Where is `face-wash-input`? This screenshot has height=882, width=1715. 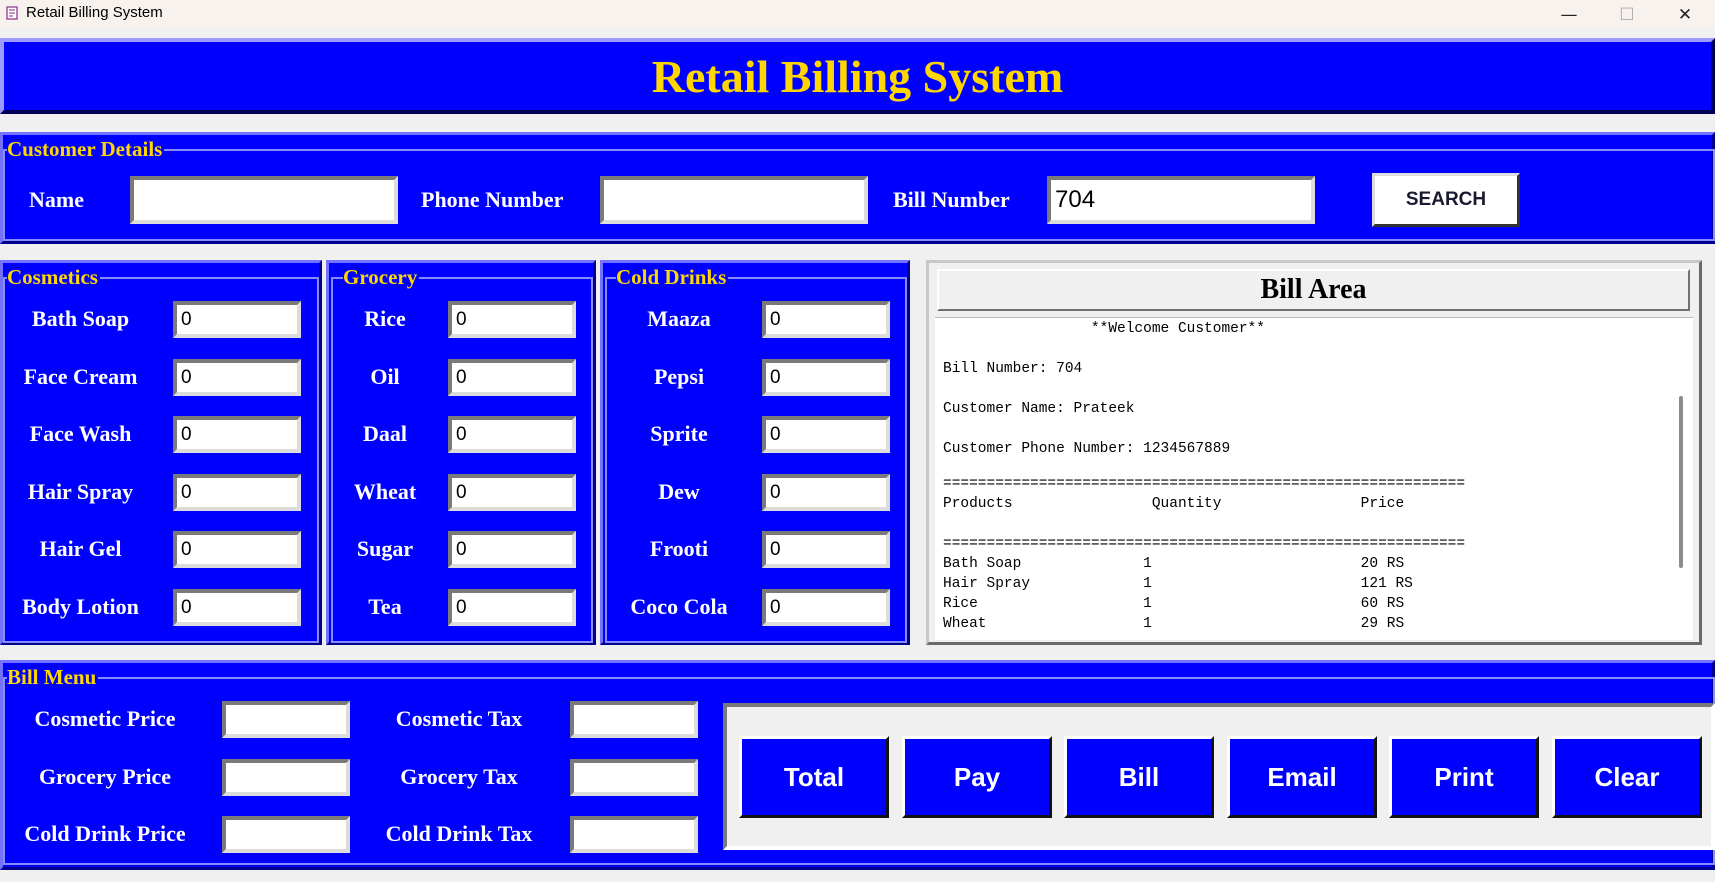 face-wash-input is located at coordinates (237, 434).